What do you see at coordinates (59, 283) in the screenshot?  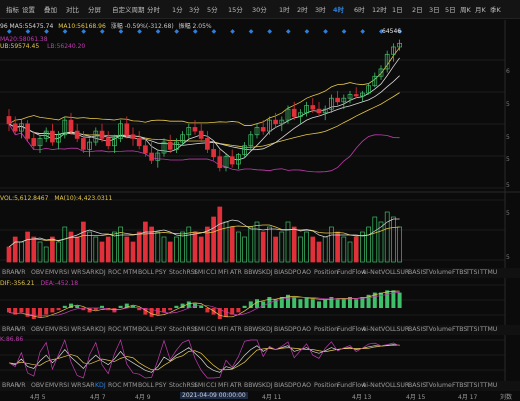 I see `dea-value: DEA:-452.18` at bounding box center [59, 283].